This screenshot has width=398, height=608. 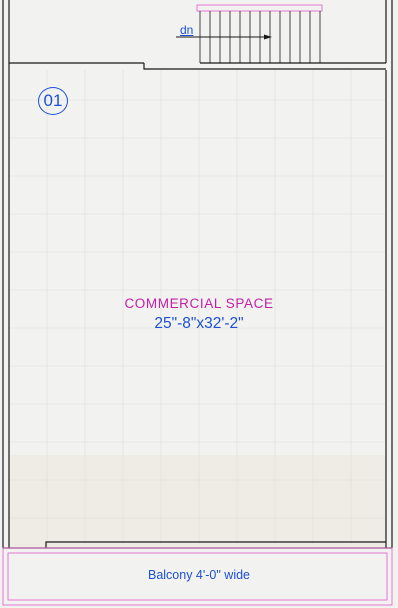 I want to click on room-name-label: COMMERCIAL SPACE, so click(x=199, y=303).